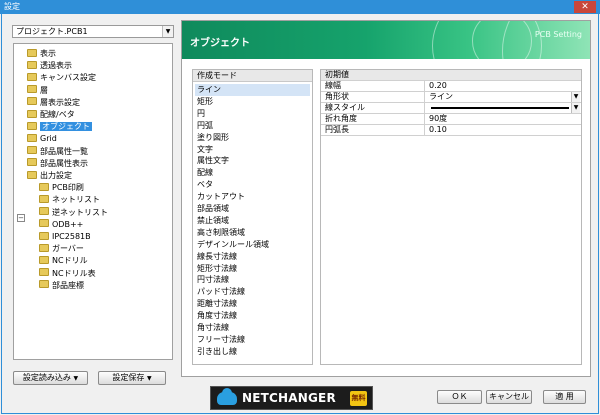  I want to click on tree-item: キャンバス設定, so click(61, 78).